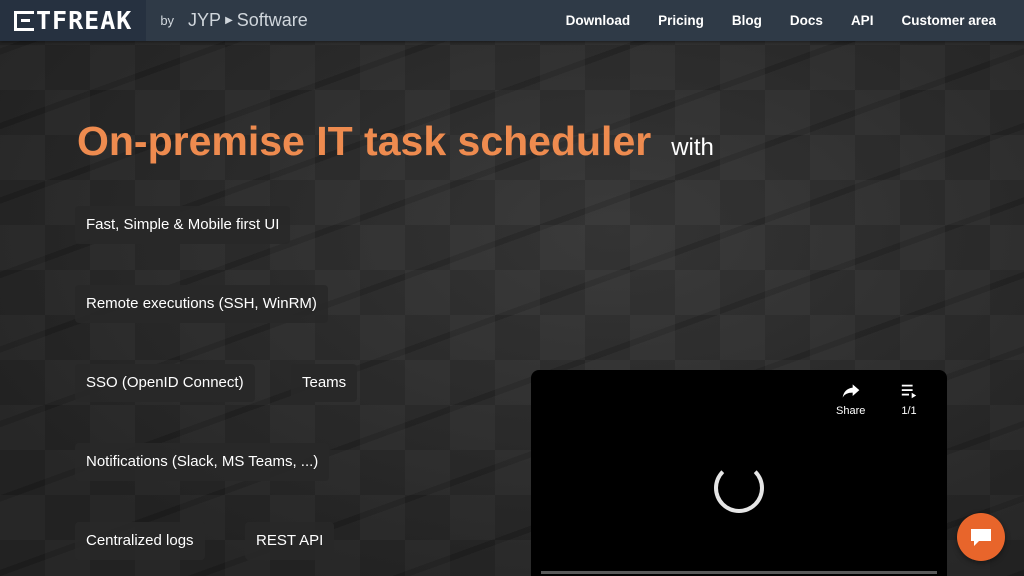 The image size is (1024, 576). I want to click on video-player: Share 1/1, so click(739, 473).